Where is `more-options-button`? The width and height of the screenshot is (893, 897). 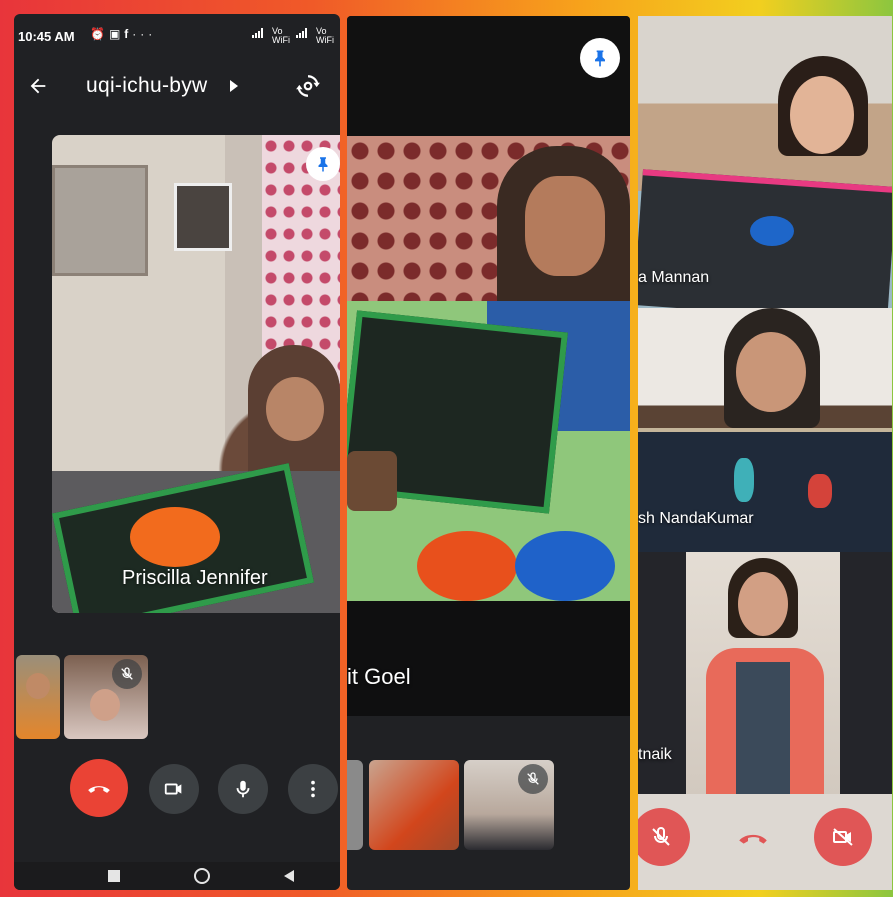 more-options-button is located at coordinates (313, 789).